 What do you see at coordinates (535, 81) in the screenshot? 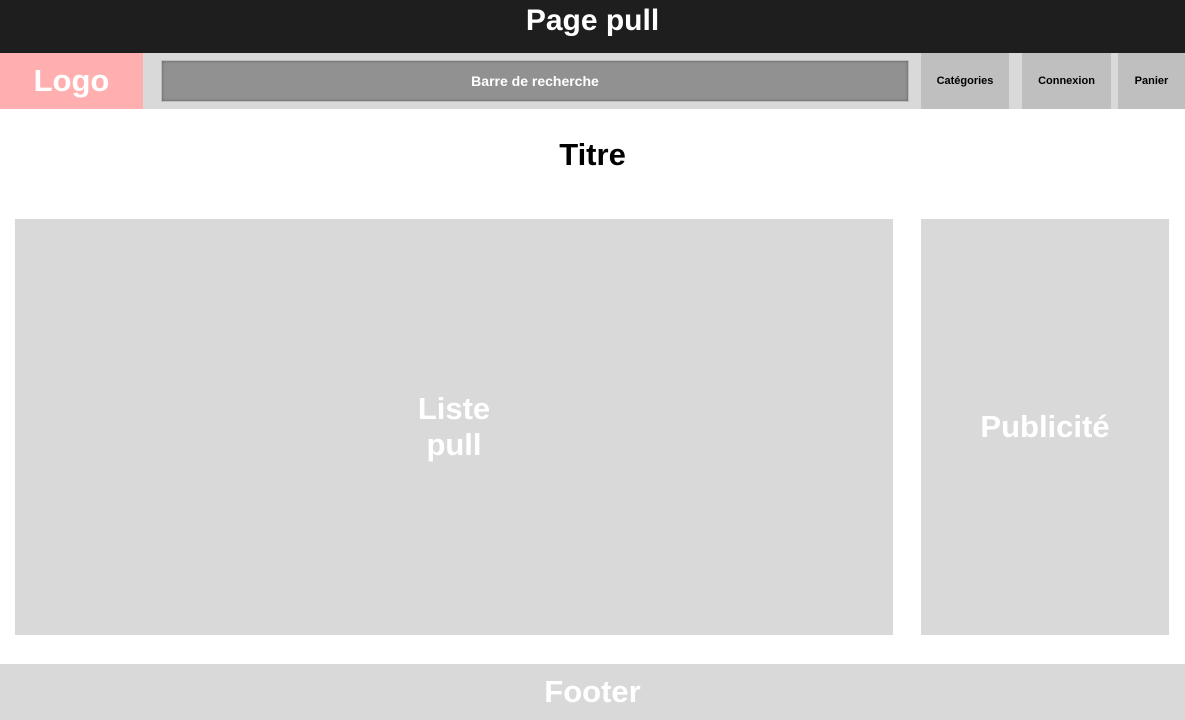
I see `search-input: Barre de recherche` at bounding box center [535, 81].